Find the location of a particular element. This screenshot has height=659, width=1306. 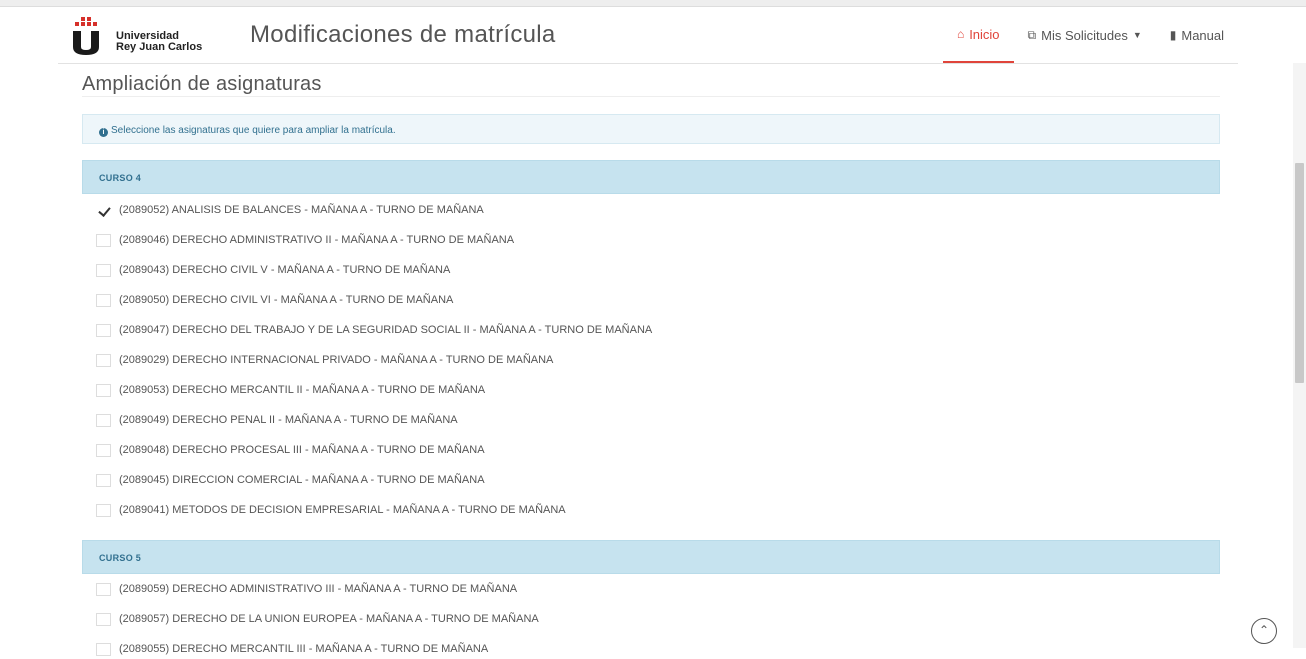

heading-divider is located at coordinates (651, 96).